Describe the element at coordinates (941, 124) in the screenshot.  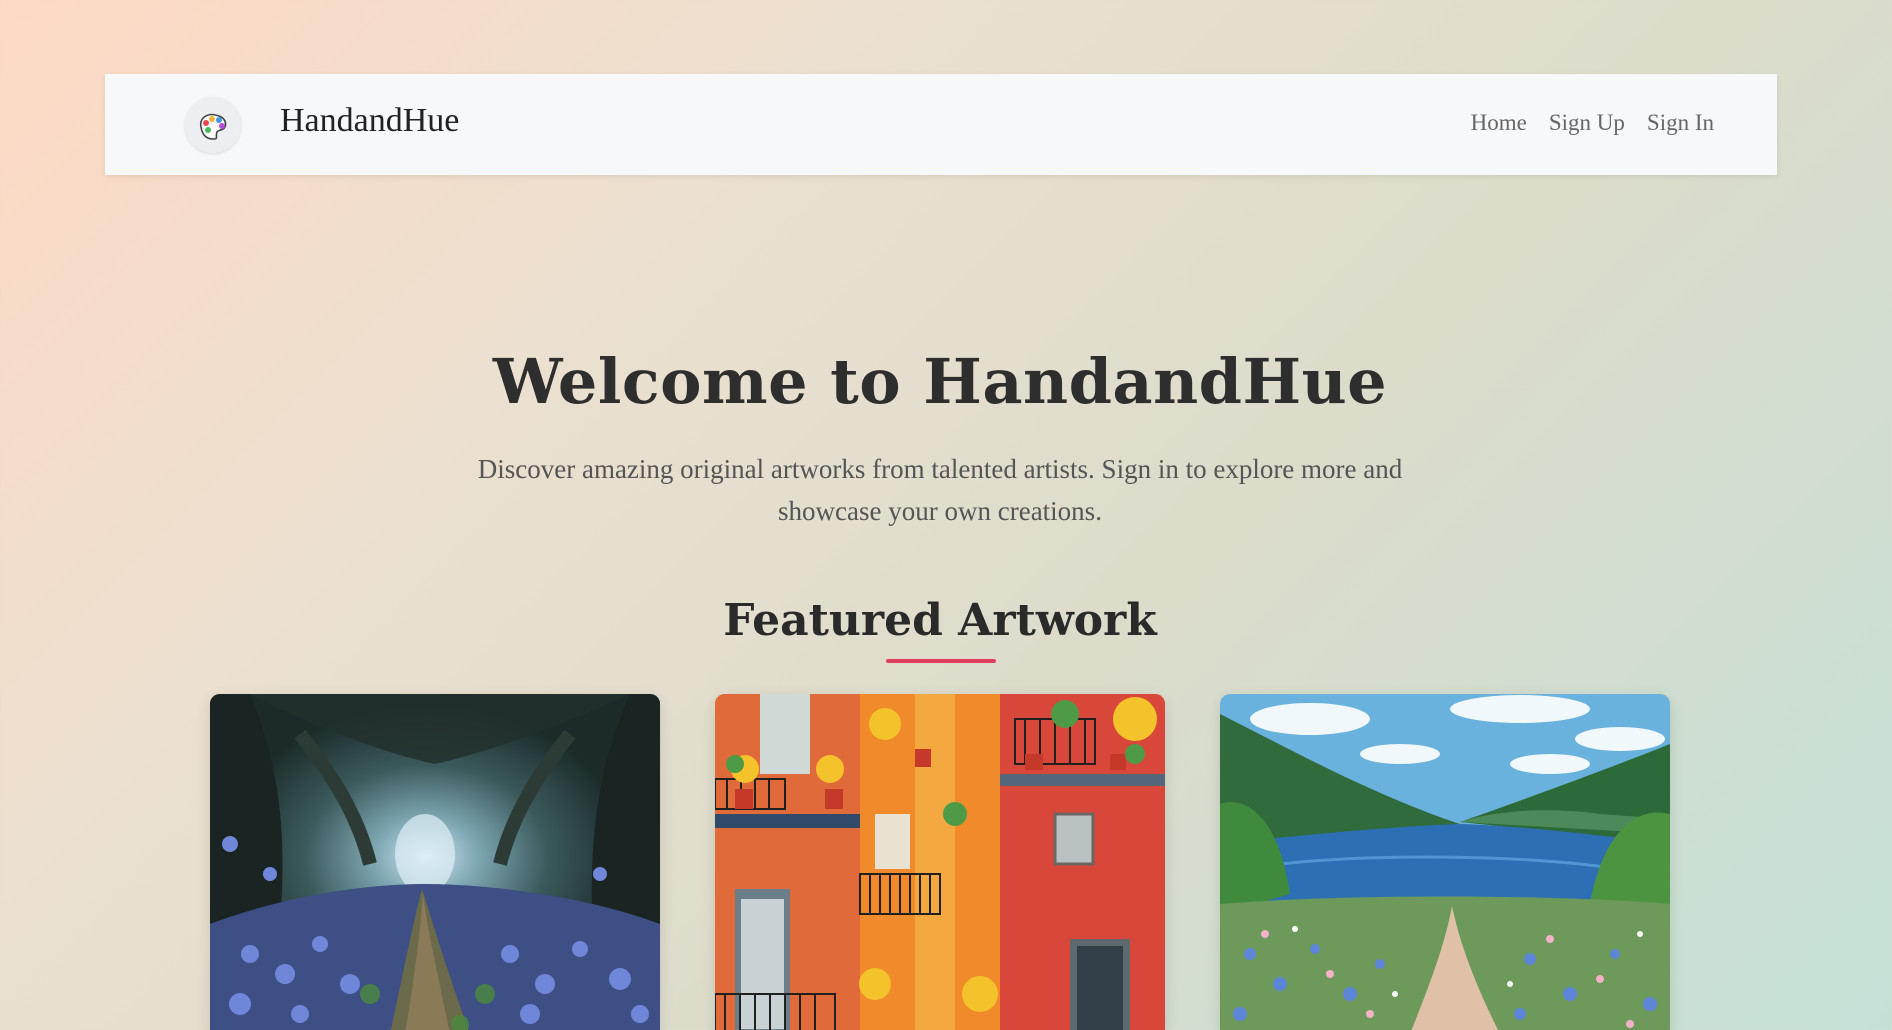
I see `navbar: HandandHue Home Sign Up Sign In` at that location.